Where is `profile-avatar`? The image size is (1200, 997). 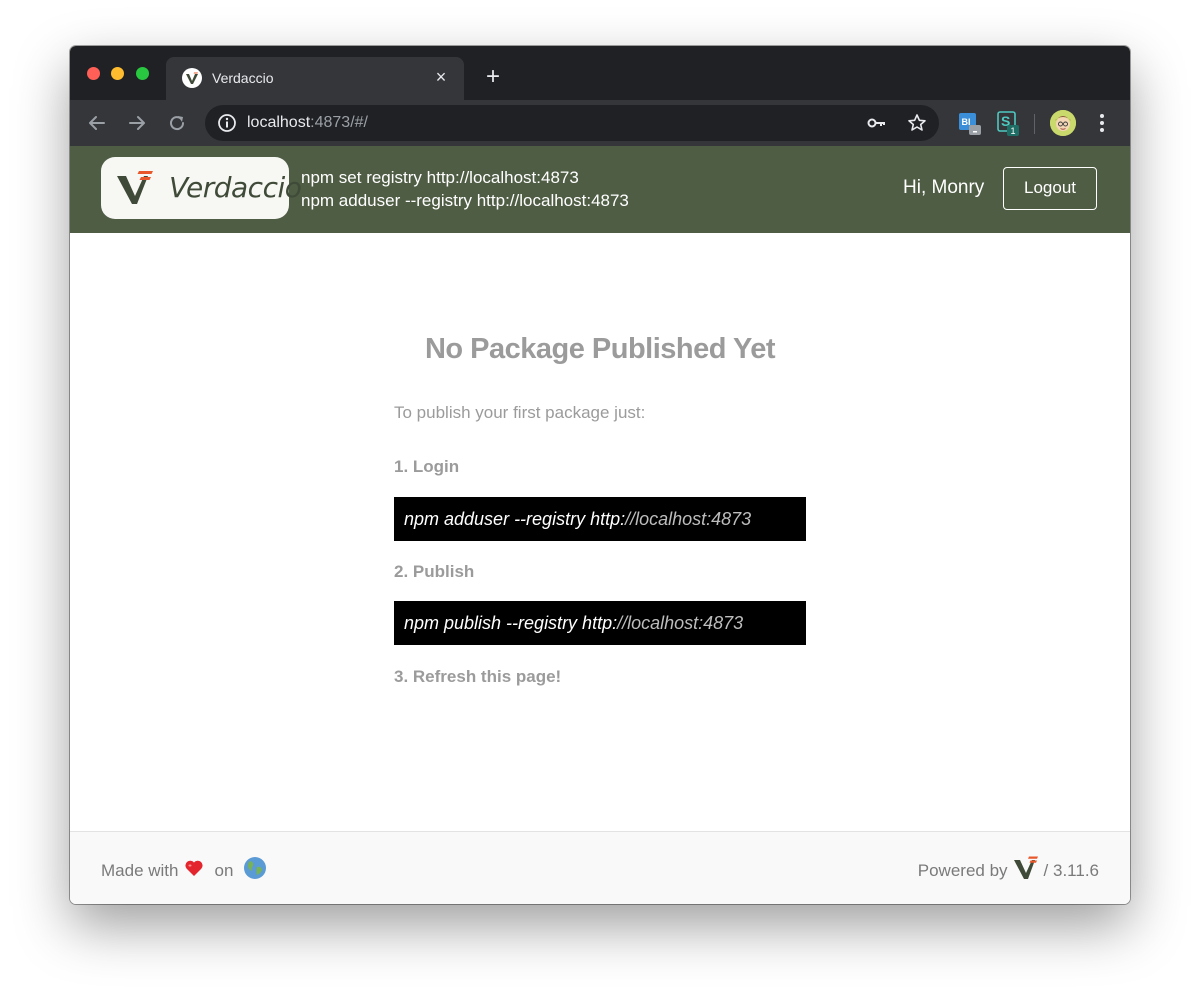 profile-avatar is located at coordinates (1063, 123).